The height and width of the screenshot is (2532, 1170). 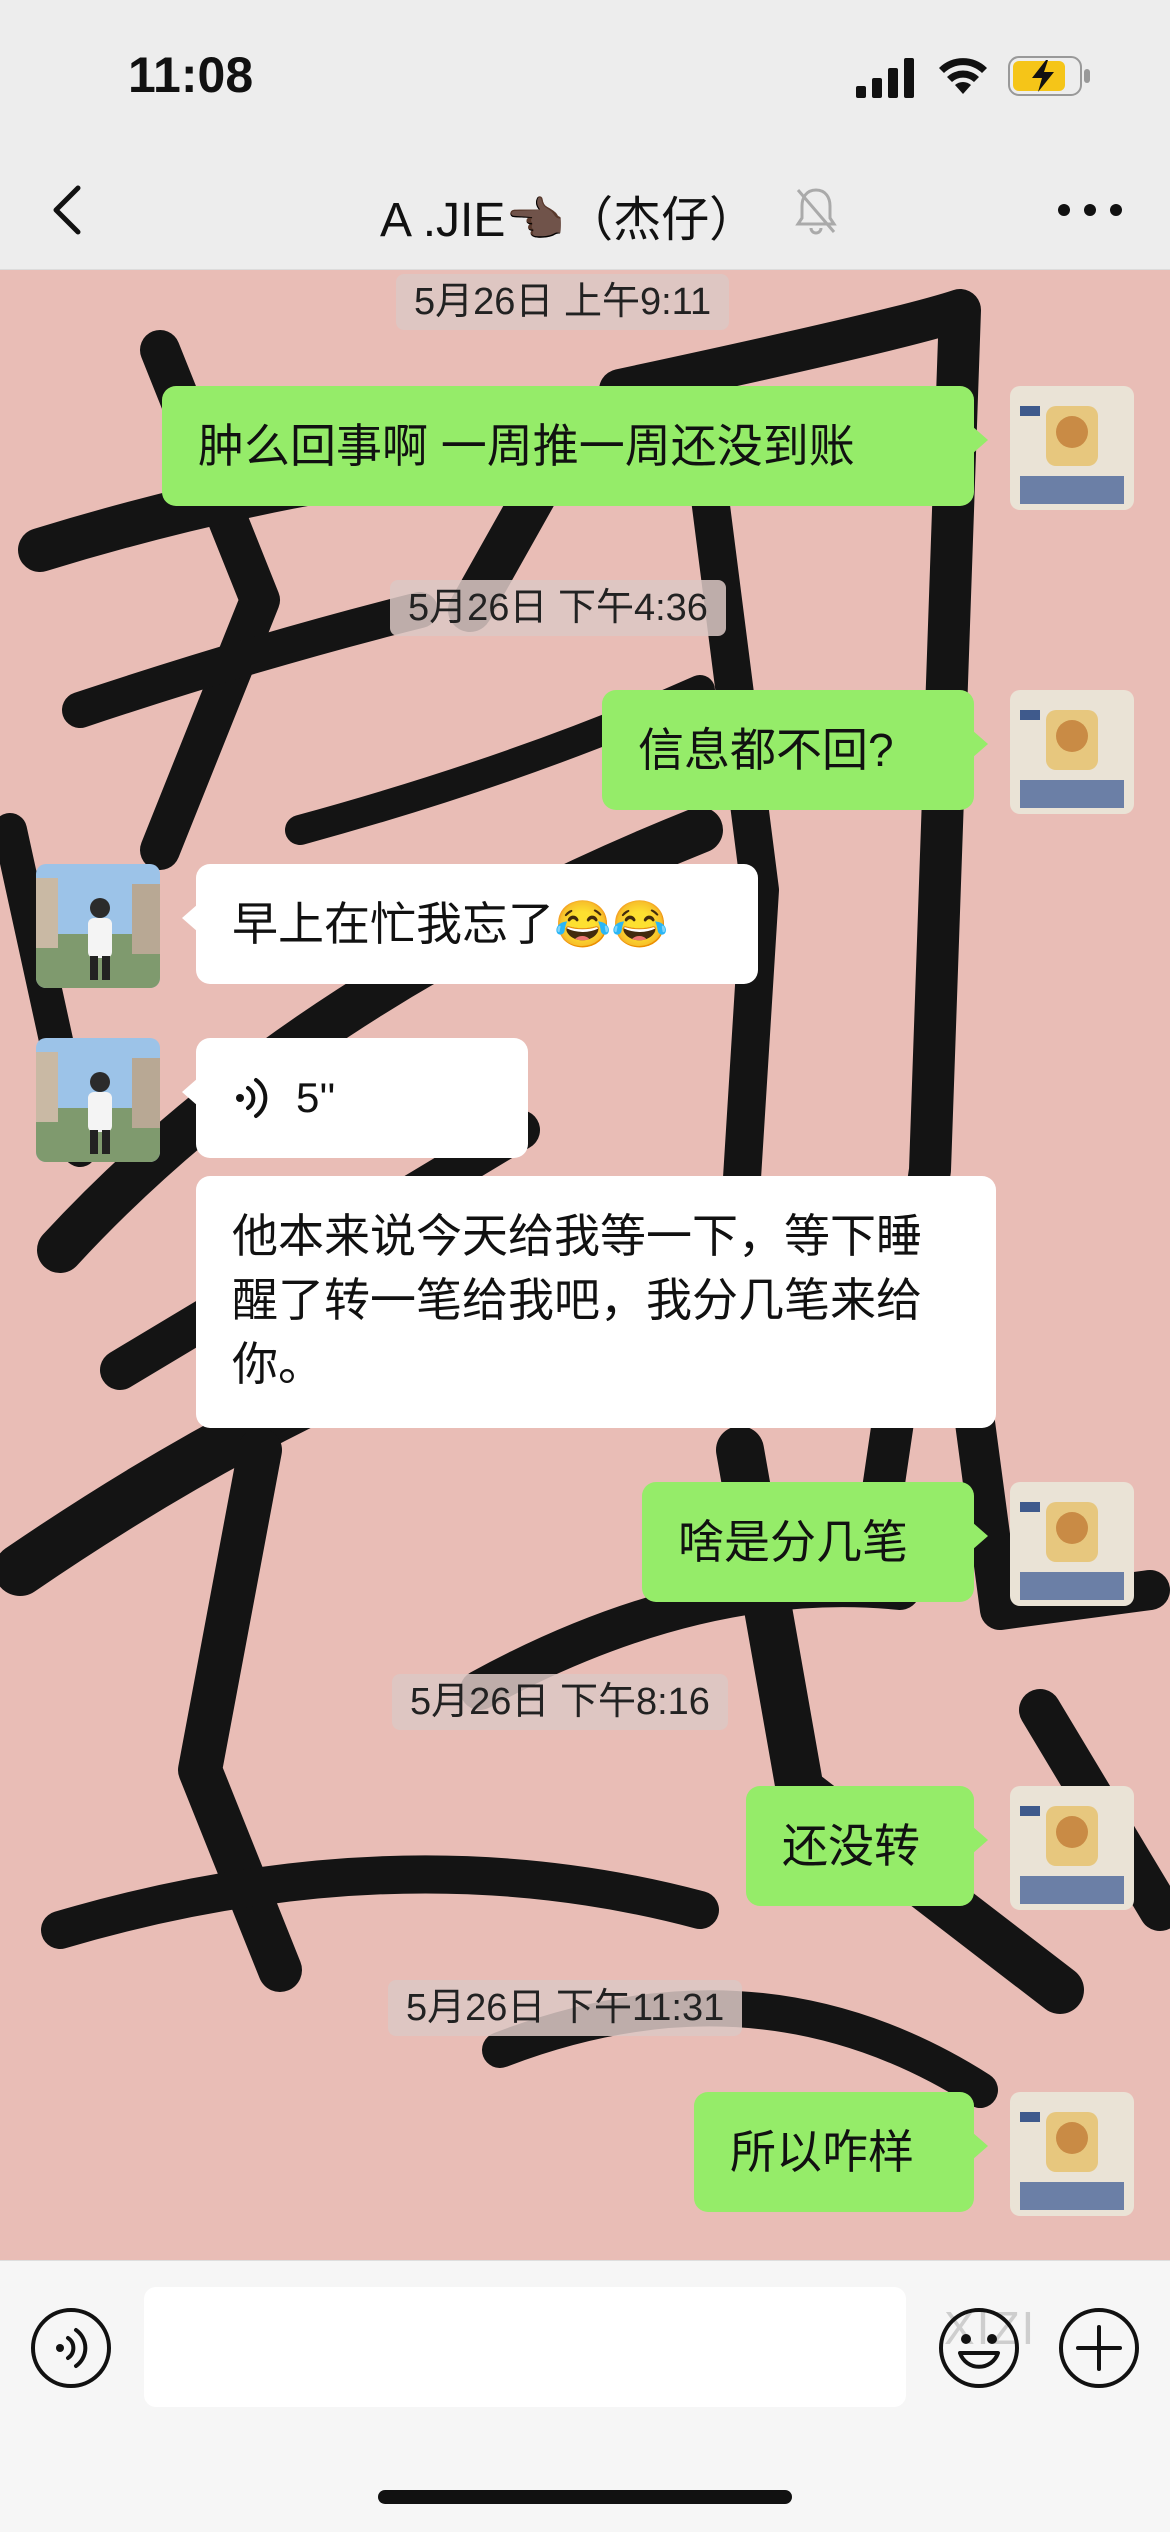 What do you see at coordinates (525, 2347) in the screenshot?
I see `message-input` at bounding box center [525, 2347].